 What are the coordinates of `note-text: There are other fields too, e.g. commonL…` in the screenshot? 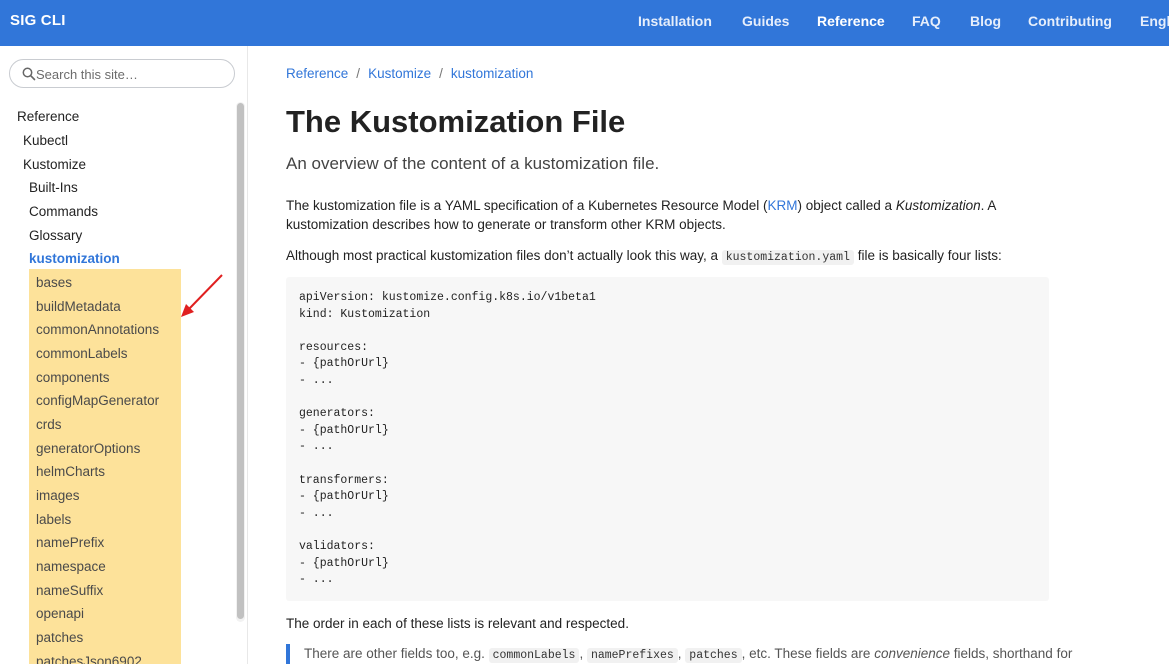 It's located at (688, 654).